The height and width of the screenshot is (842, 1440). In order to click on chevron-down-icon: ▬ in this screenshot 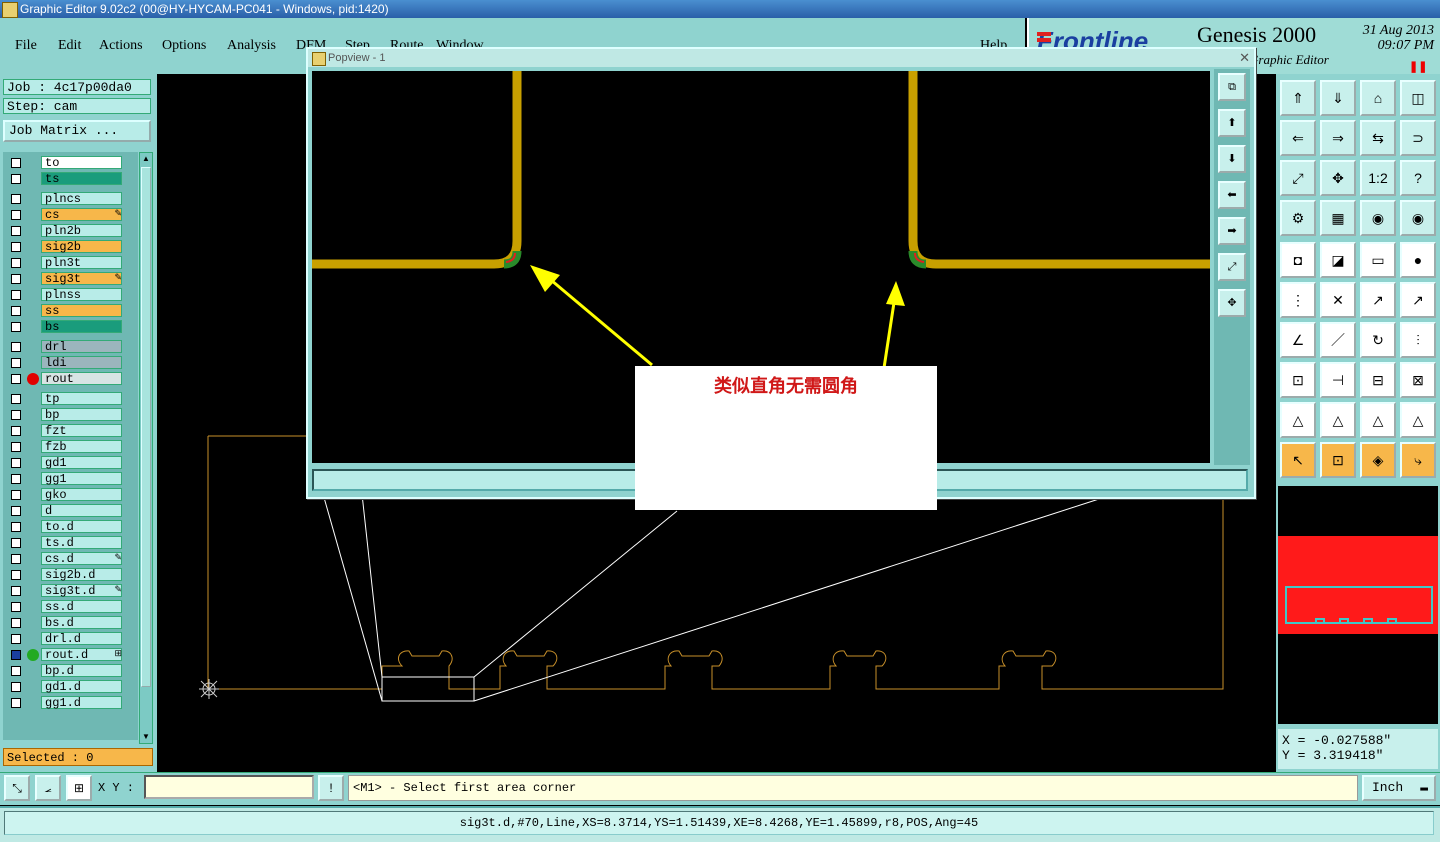, I will do `click(1424, 787)`.